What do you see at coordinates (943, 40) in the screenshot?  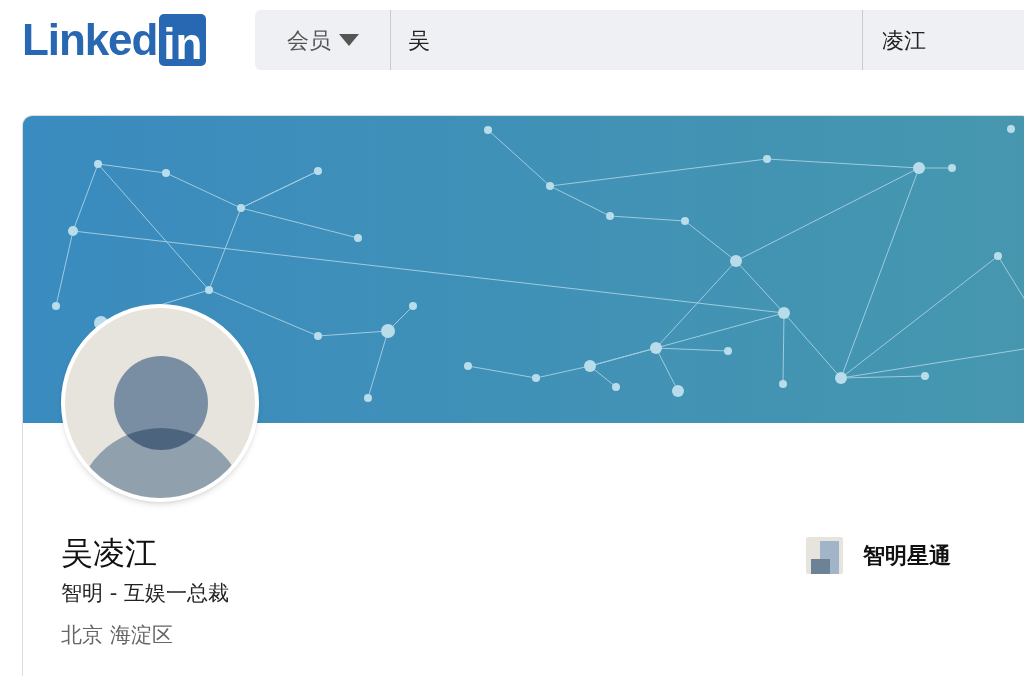 I see `last-name-field: 凌江` at bounding box center [943, 40].